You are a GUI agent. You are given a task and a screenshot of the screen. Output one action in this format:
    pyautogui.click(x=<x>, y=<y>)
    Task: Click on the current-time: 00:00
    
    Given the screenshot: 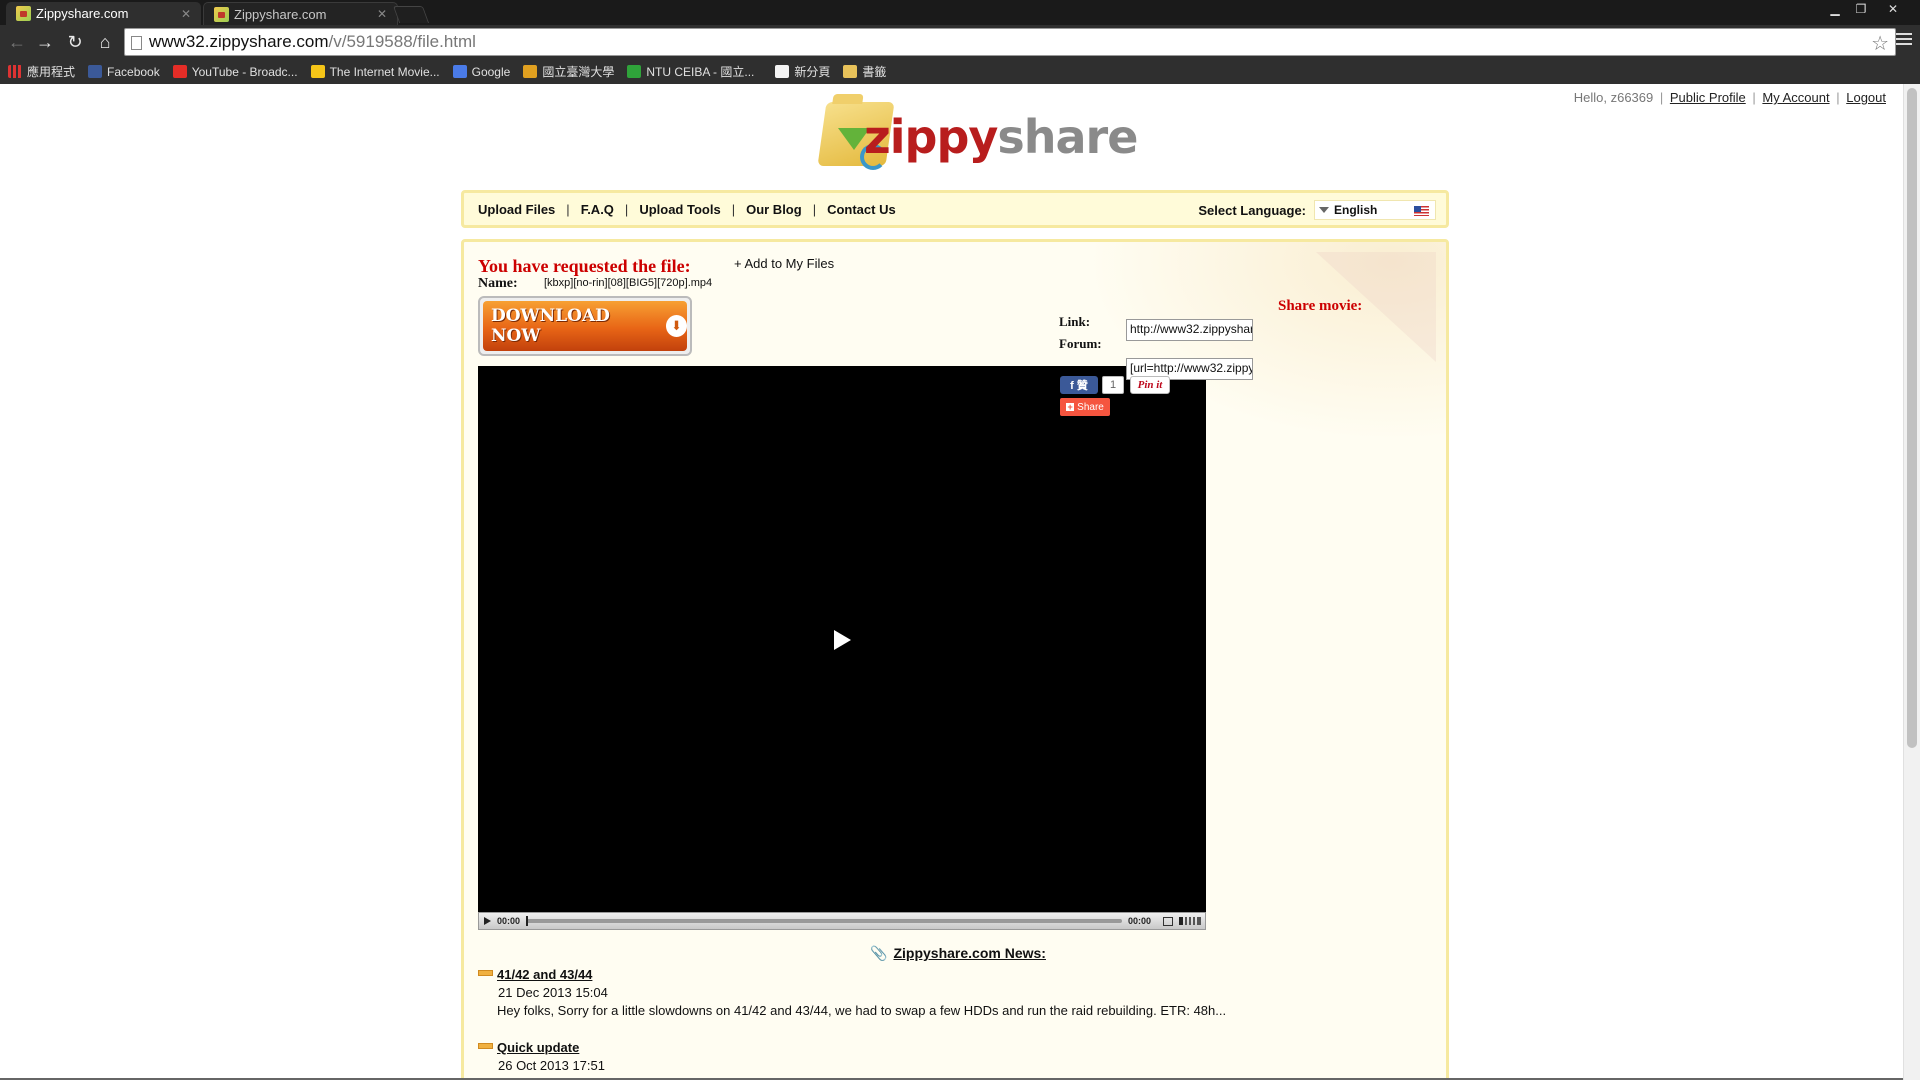 What is the action you would take?
    pyautogui.click(x=509, y=921)
    